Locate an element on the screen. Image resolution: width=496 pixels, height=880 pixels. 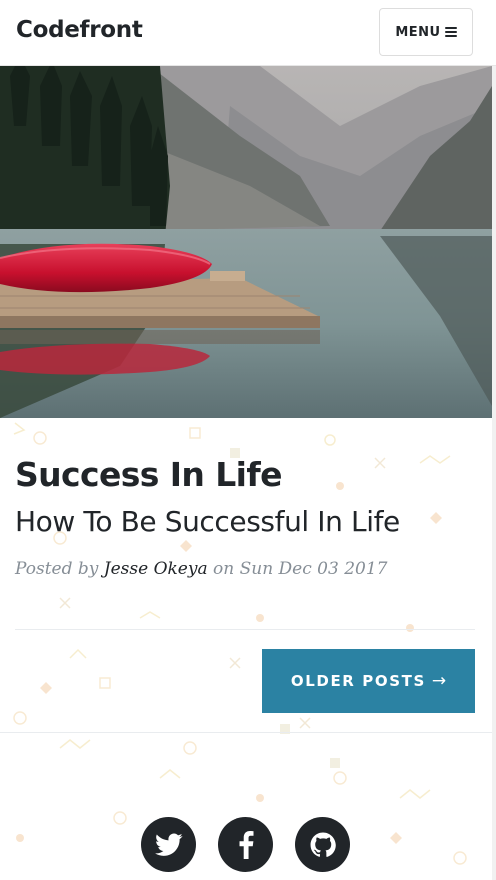
hamburger-icon is located at coordinates (450, 32).